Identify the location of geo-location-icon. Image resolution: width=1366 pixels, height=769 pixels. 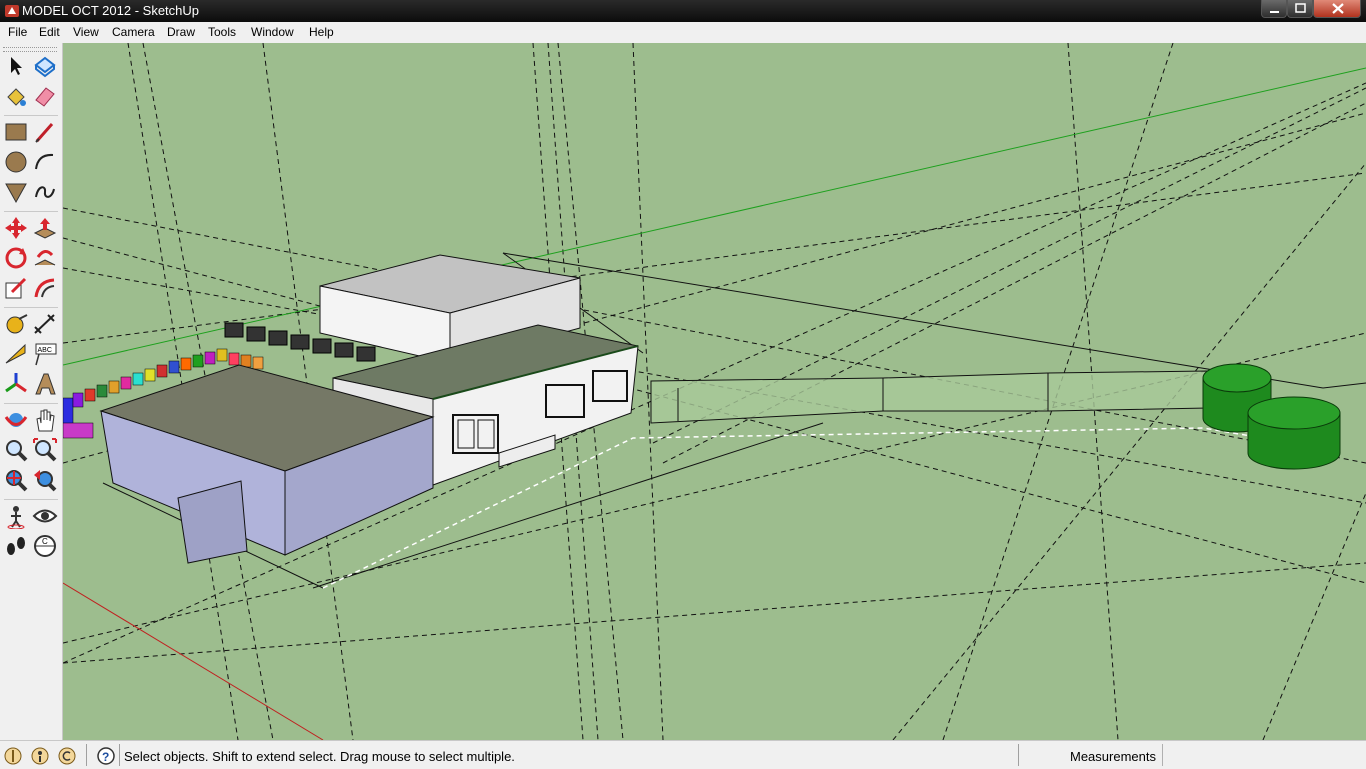
(13, 756).